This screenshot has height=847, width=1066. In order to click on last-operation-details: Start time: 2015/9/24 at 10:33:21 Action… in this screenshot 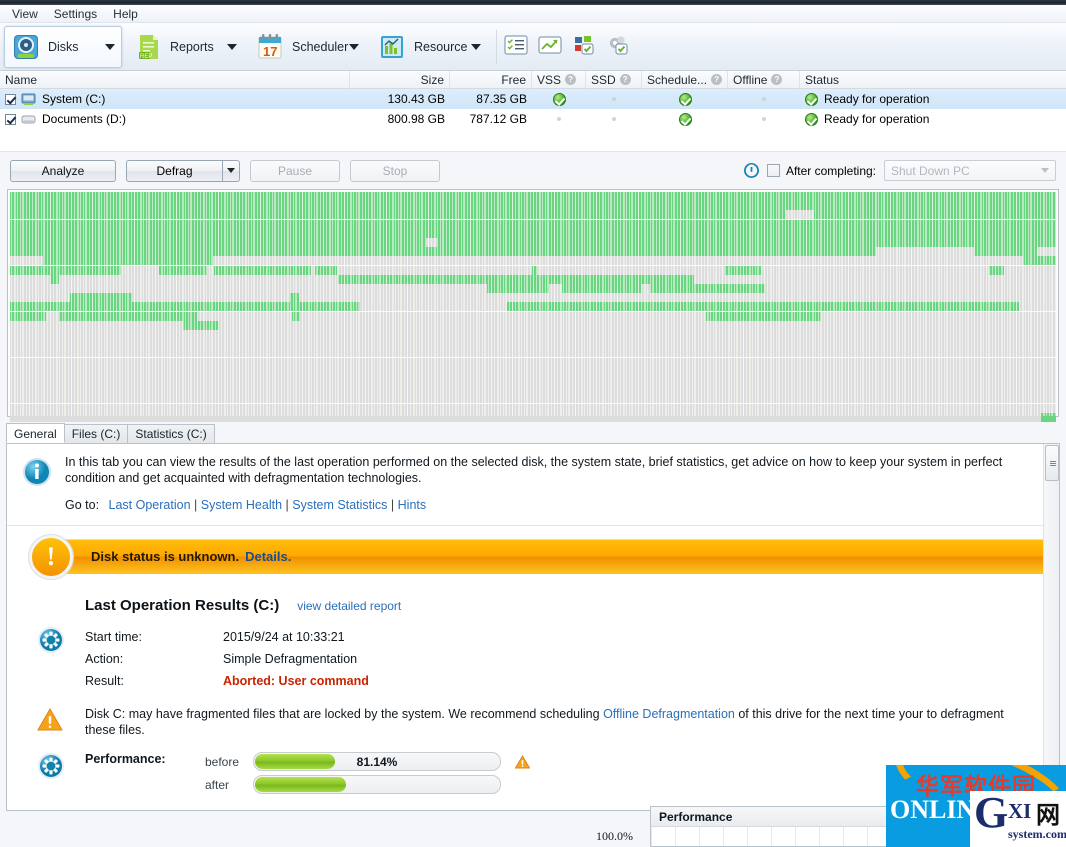, I will do `click(533, 659)`.